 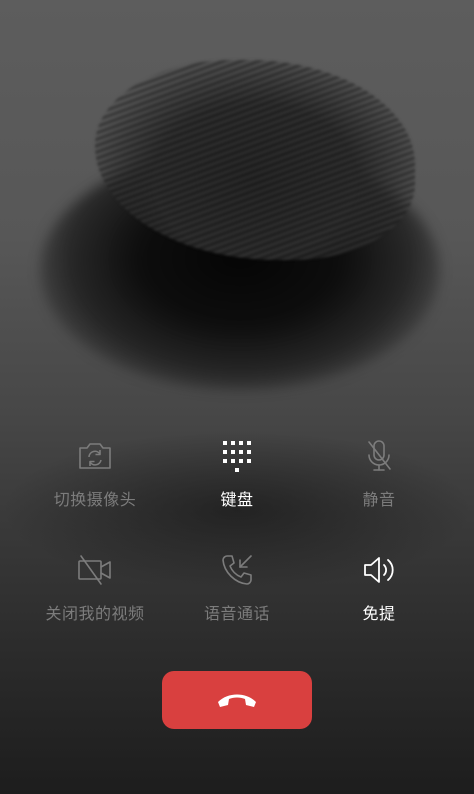 What do you see at coordinates (236, 613) in the screenshot?
I see `voice-call-label: 语音通话` at bounding box center [236, 613].